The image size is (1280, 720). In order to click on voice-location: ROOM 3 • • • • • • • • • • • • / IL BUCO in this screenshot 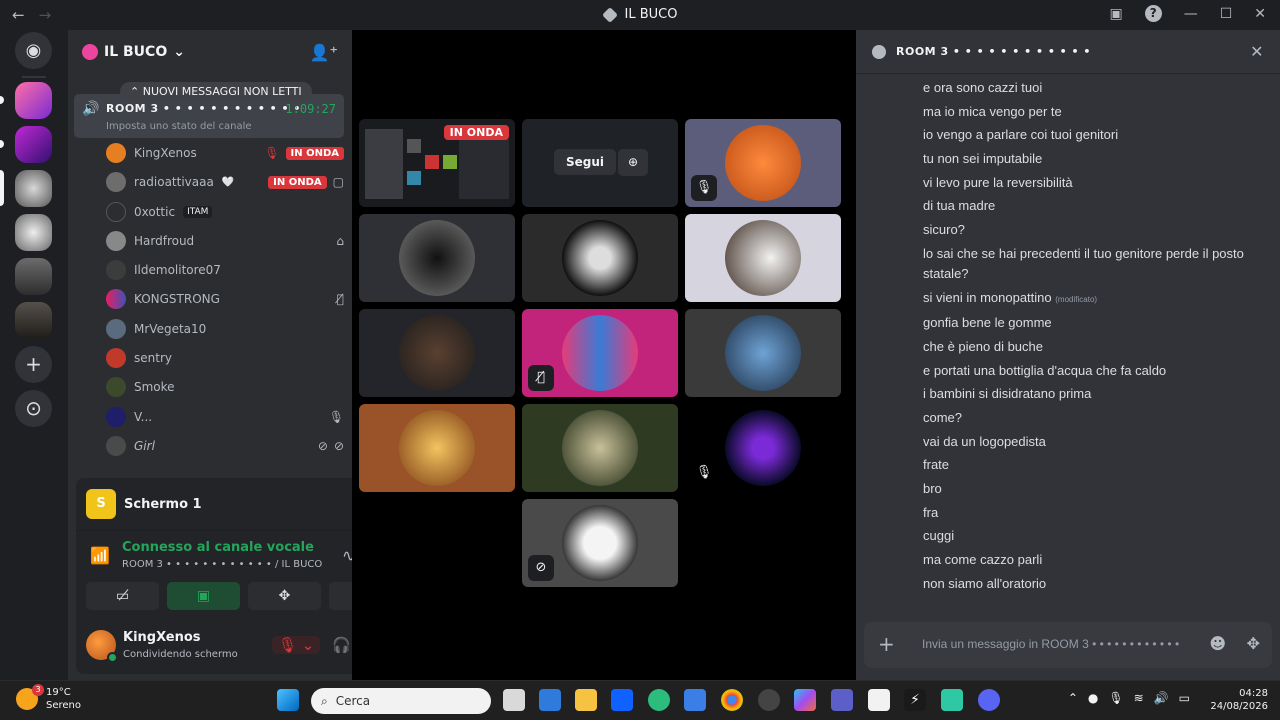, I will do `click(222, 564)`.